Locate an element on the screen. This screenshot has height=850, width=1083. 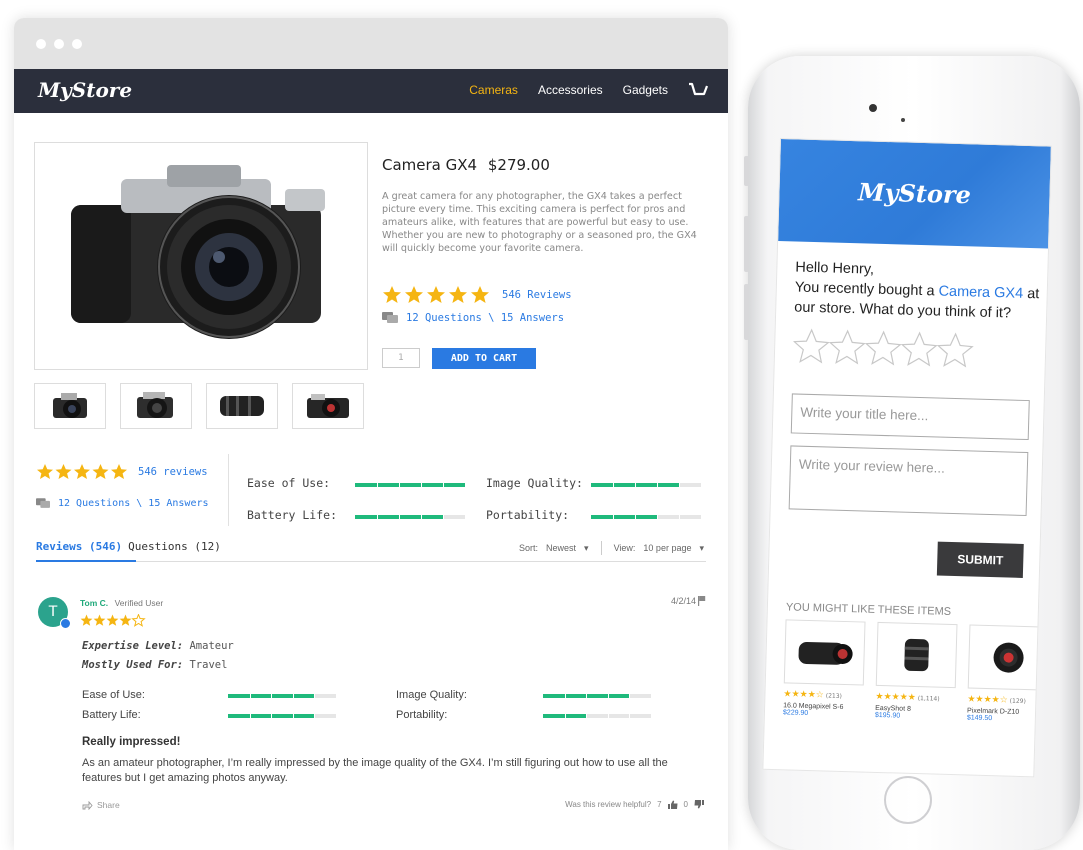
metric-bar-portability is located at coordinates (646, 517).